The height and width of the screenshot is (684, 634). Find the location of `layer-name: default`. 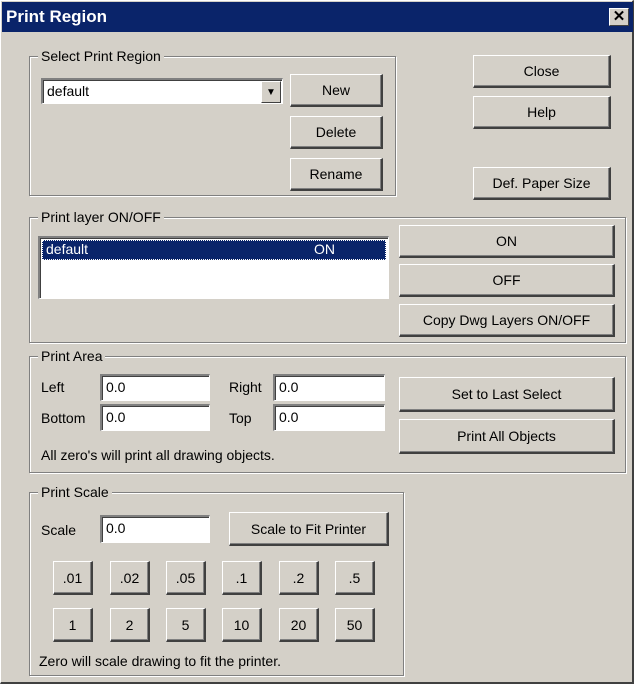

layer-name: default is located at coordinates (67, 249).